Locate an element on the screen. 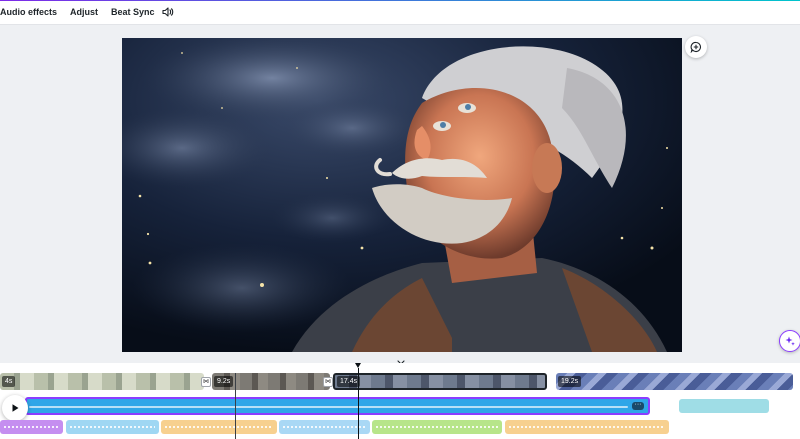 The width and height of the screenshot is (800, 439). comment-add-icon is located at coordinates (695, 47).